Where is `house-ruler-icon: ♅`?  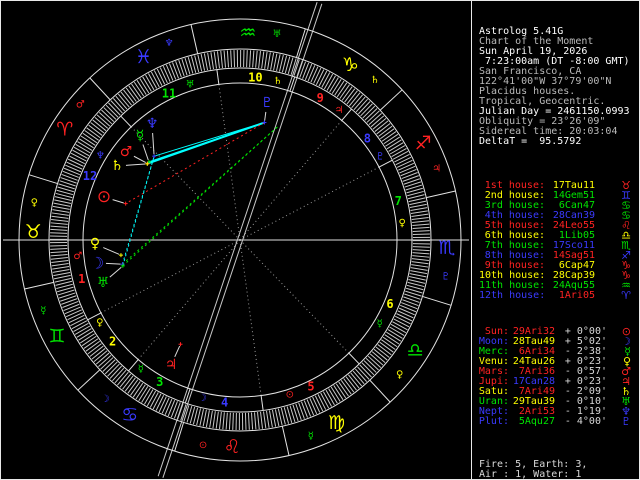 house-ruler-icon: ♅ is located at coordinates (190, 84).